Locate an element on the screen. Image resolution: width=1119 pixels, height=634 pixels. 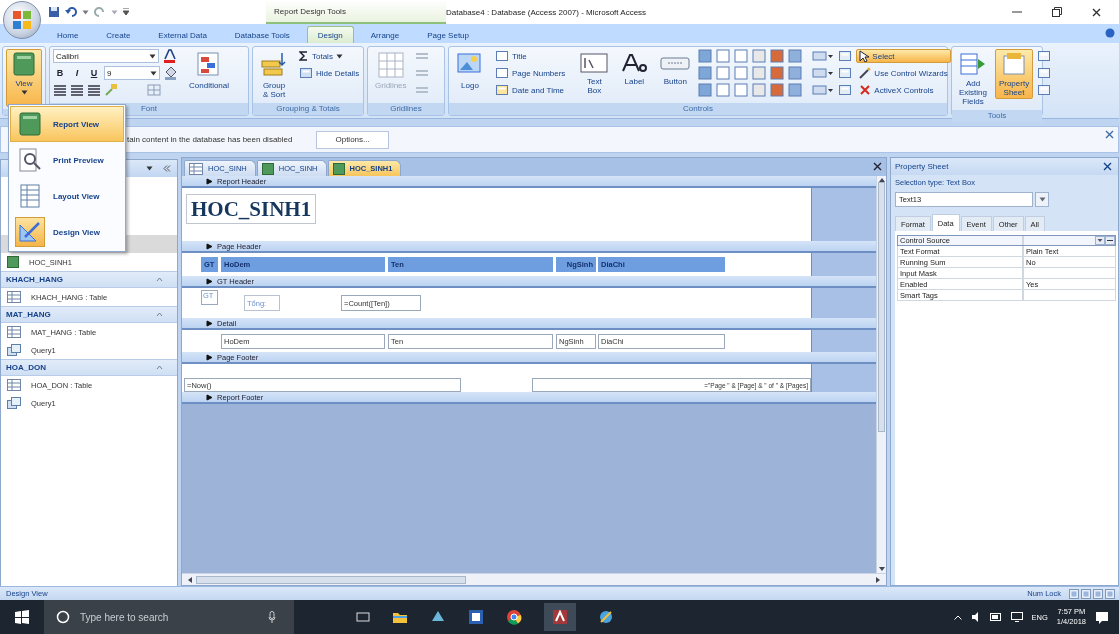
tool-button: Property Sheet is located at coordinates (1014, 74).